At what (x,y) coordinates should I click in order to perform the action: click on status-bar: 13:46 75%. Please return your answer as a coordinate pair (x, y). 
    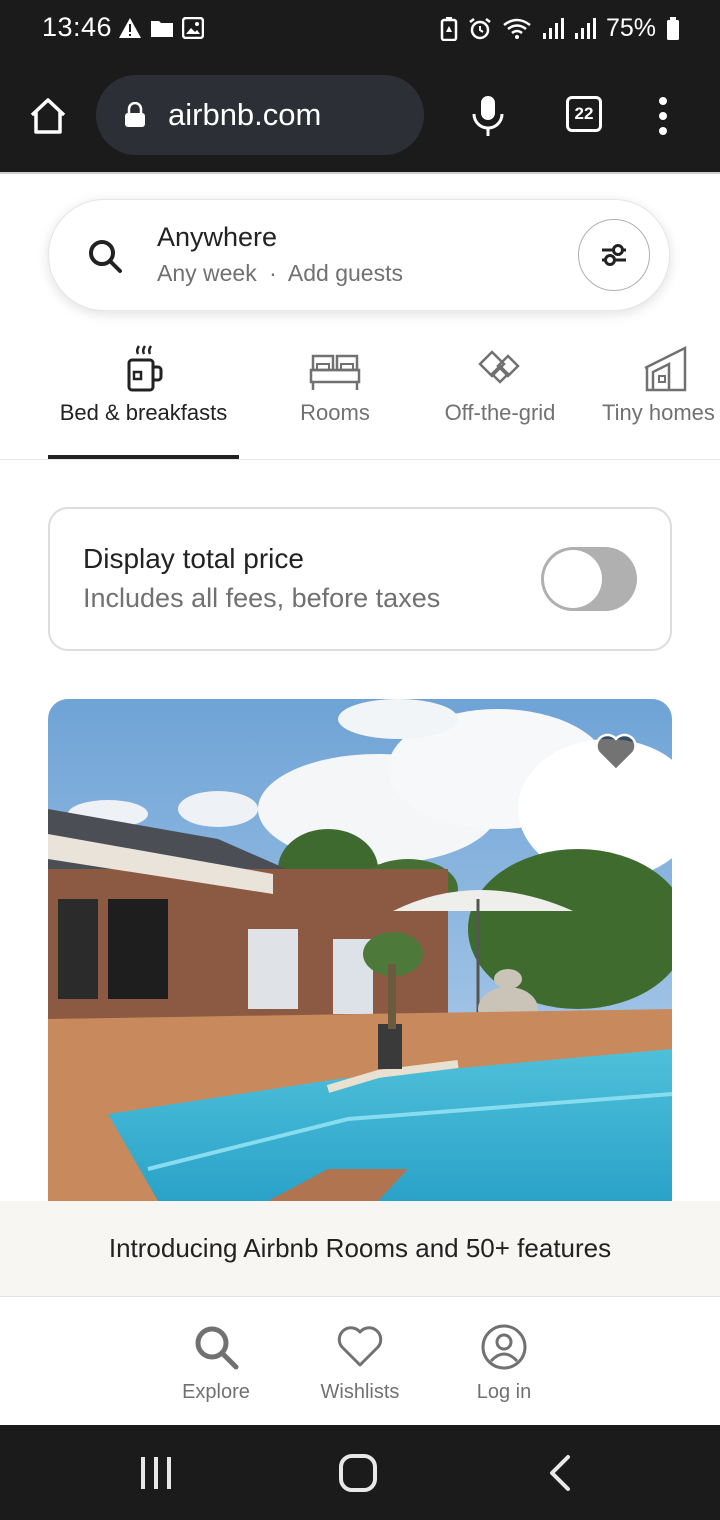
    Looking at the image, I should click on (360, 29).